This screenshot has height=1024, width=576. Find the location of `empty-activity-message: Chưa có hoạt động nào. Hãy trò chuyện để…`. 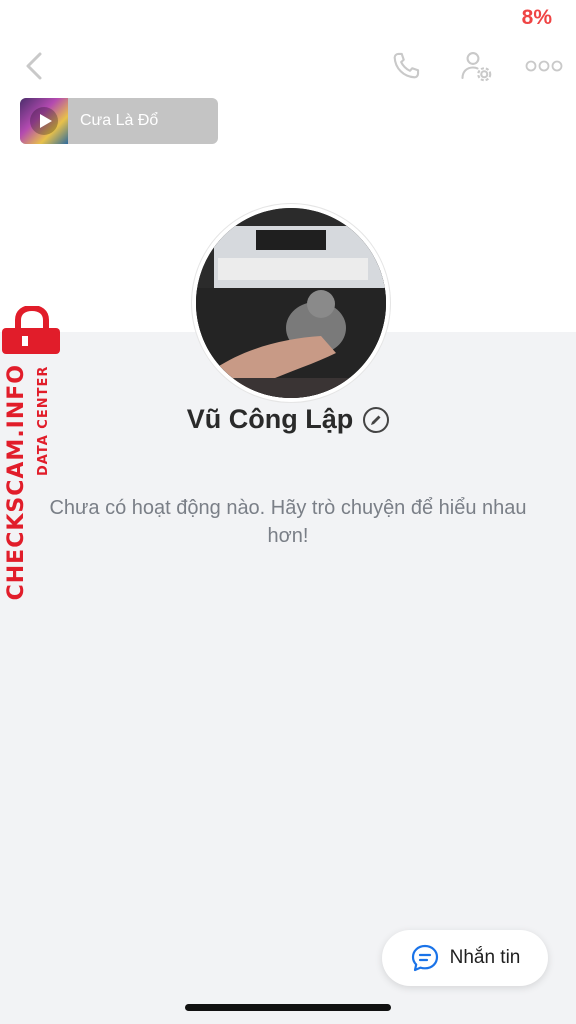

empty-activity-message: Chưa có hoạt động nào. Hãy trò chuyện để… is located at coordinates (288, 522).